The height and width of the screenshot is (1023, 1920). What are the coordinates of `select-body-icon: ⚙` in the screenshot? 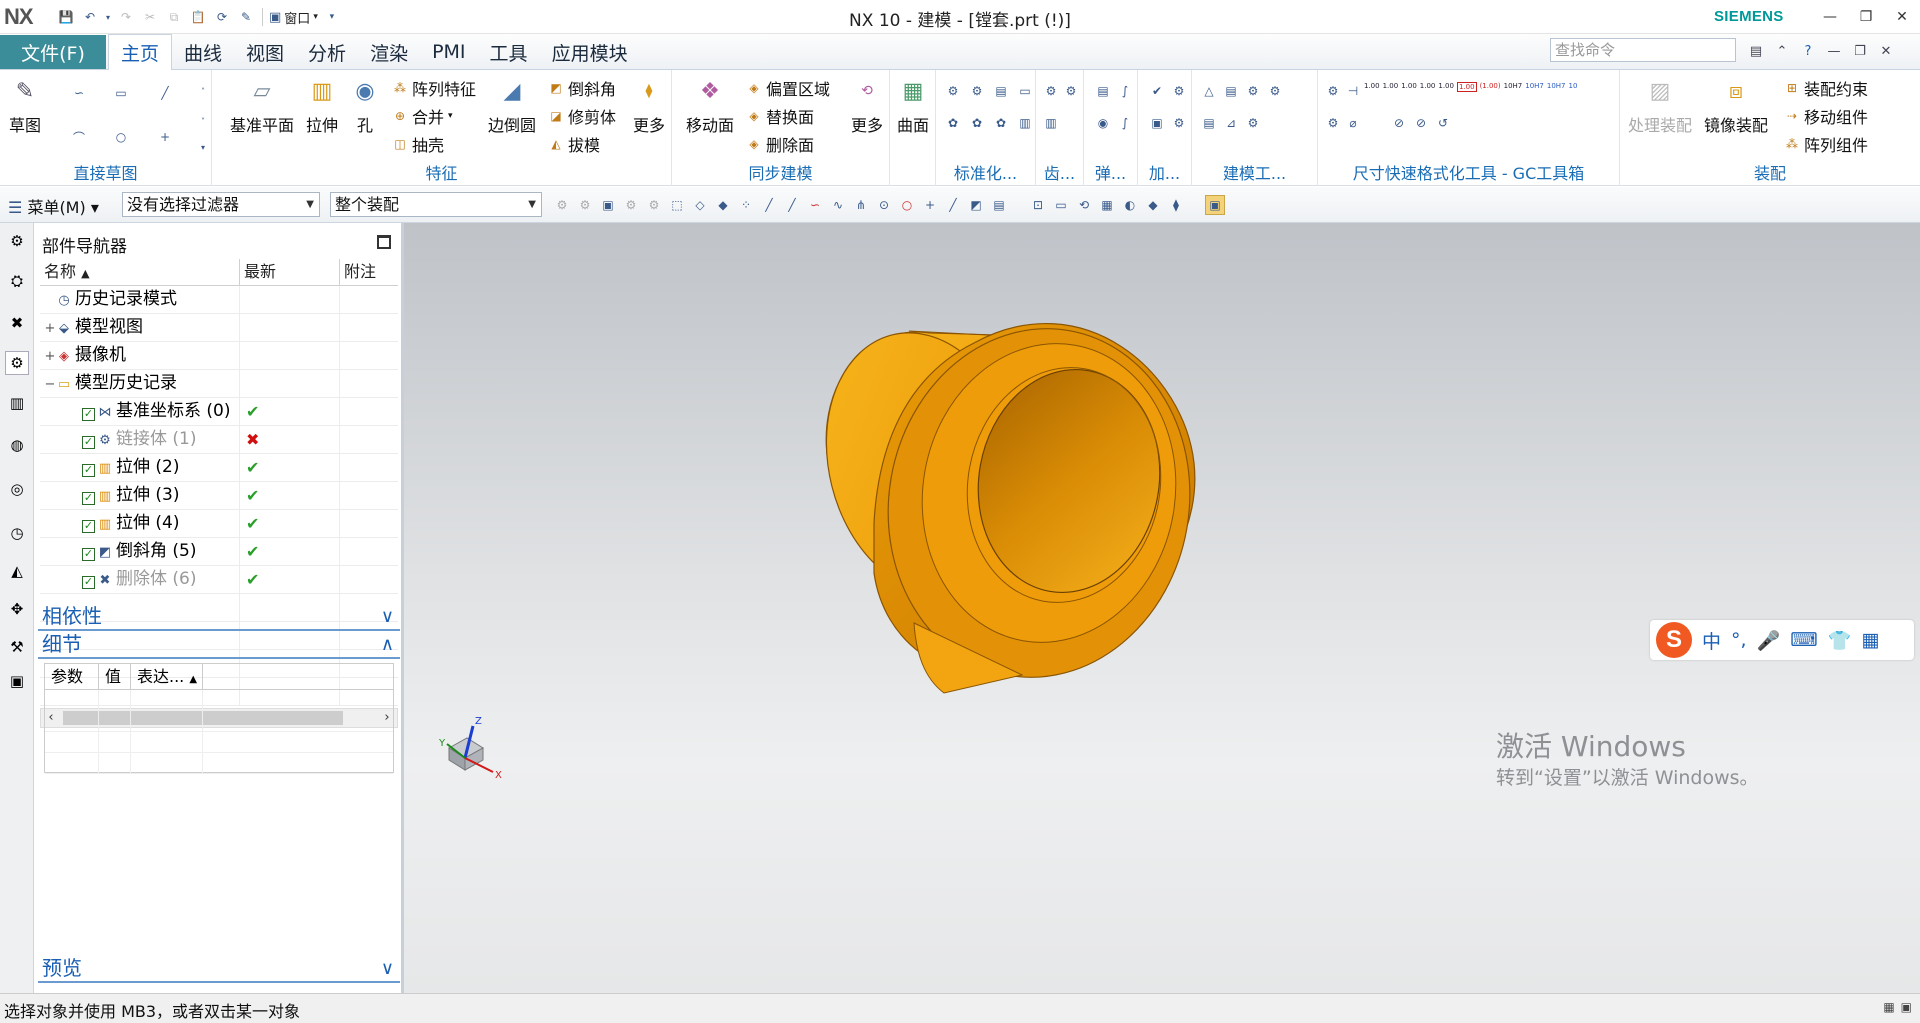 It's located at (654, 205).